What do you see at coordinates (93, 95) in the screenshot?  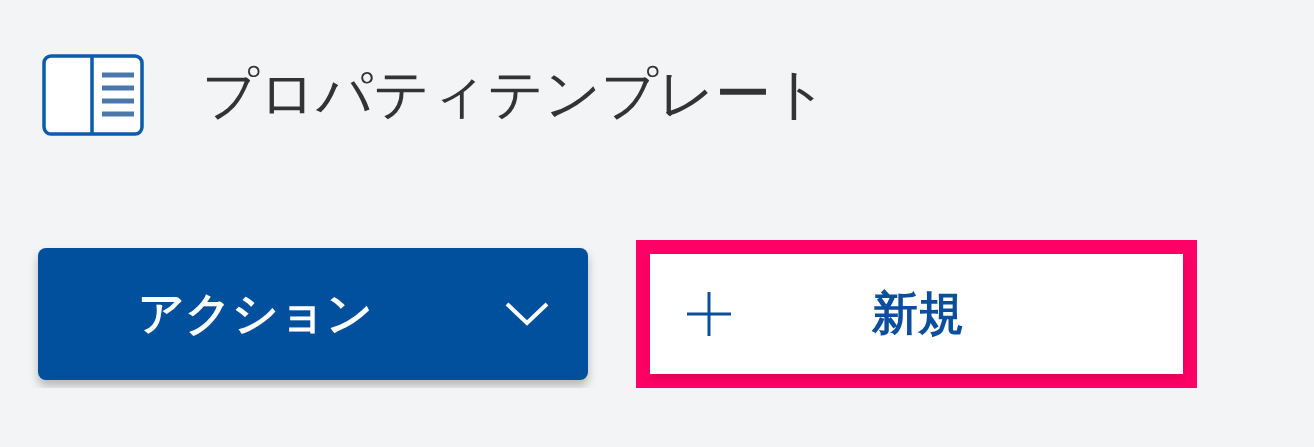 I see `panel-icon` at bounding box center [93, 95].